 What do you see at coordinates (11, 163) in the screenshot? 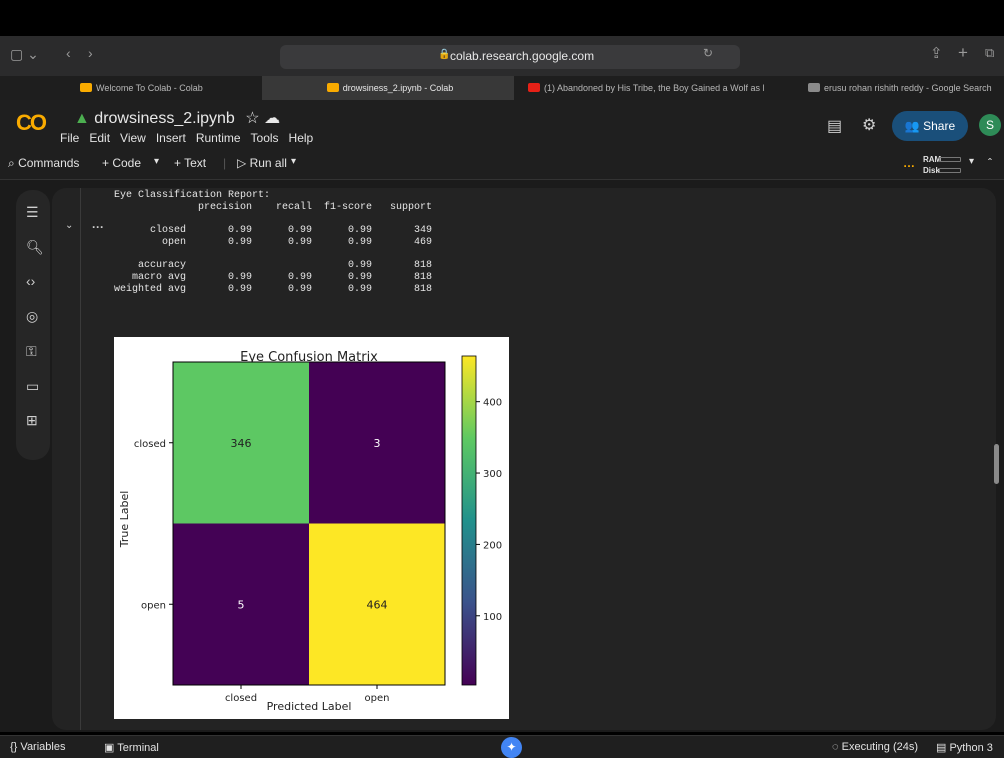
I see `search-icon: ⌕` at bounding box center [11, 163].